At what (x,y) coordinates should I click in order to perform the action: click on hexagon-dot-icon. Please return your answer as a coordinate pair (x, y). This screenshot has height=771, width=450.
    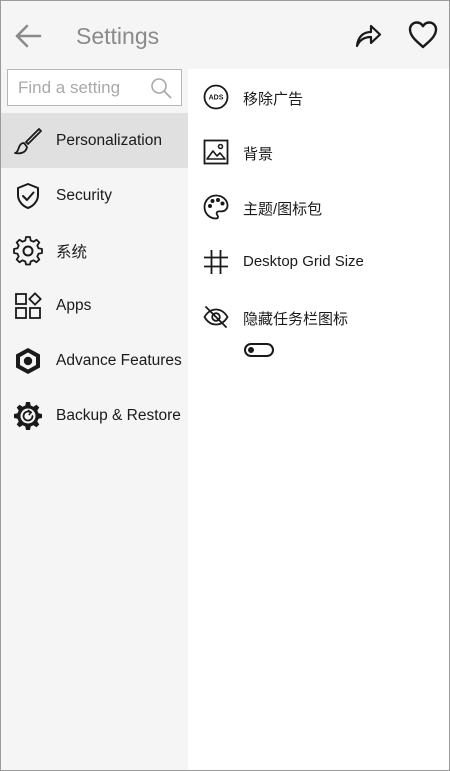
    Looking at the image, I should click on (28, 360).